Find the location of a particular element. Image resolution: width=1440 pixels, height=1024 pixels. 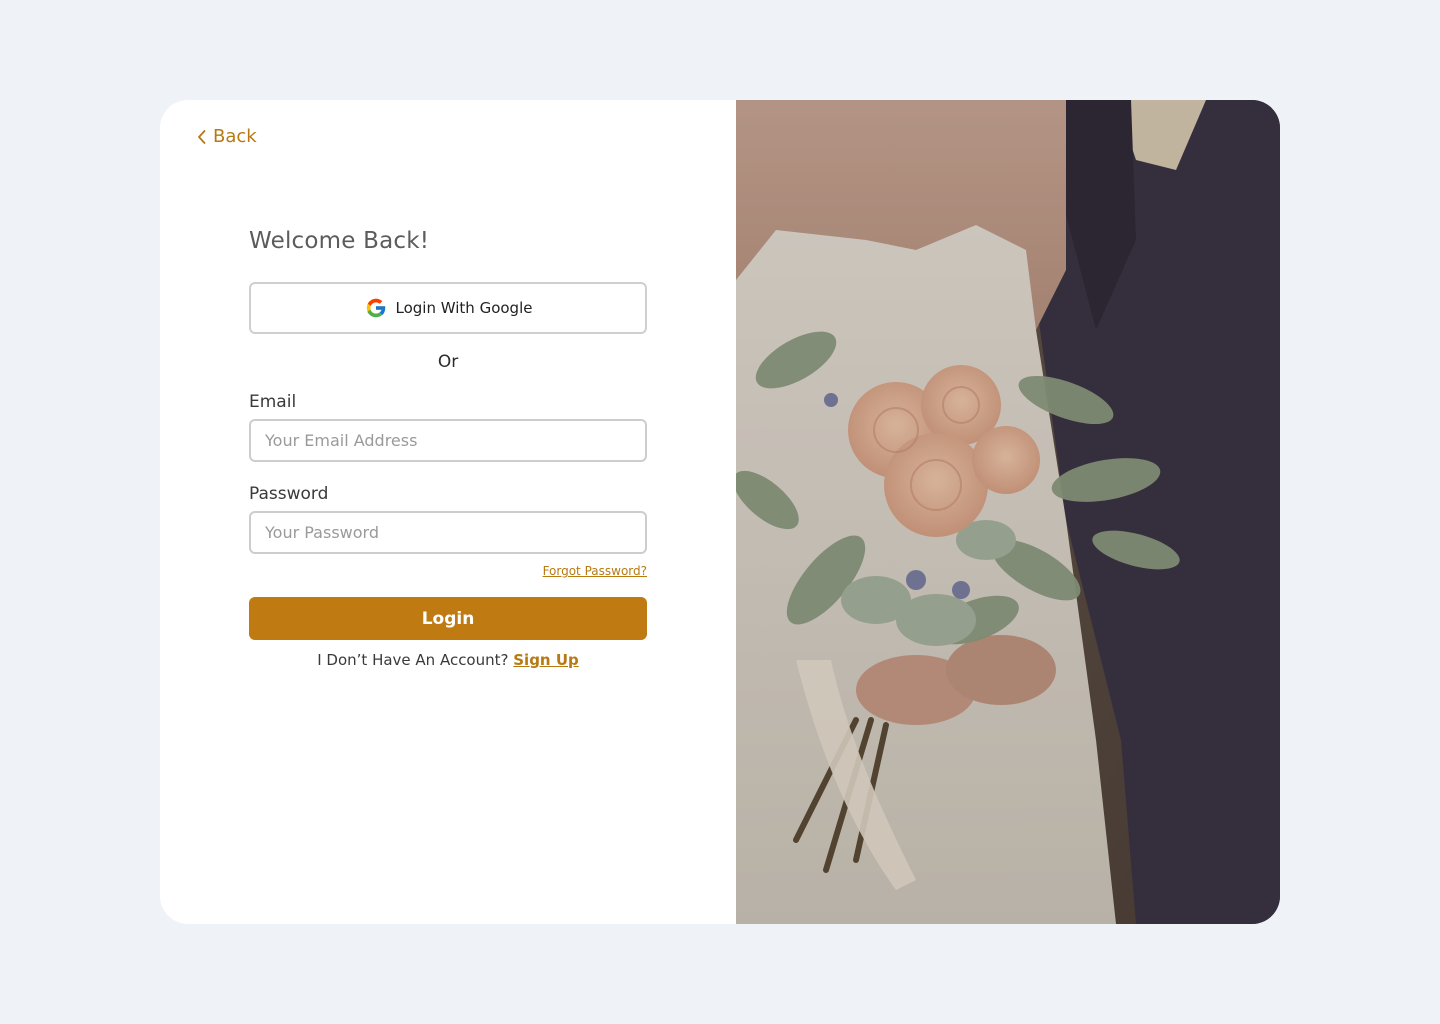

login-with-google-button: Login With Google is located at coordinates (448, 308).